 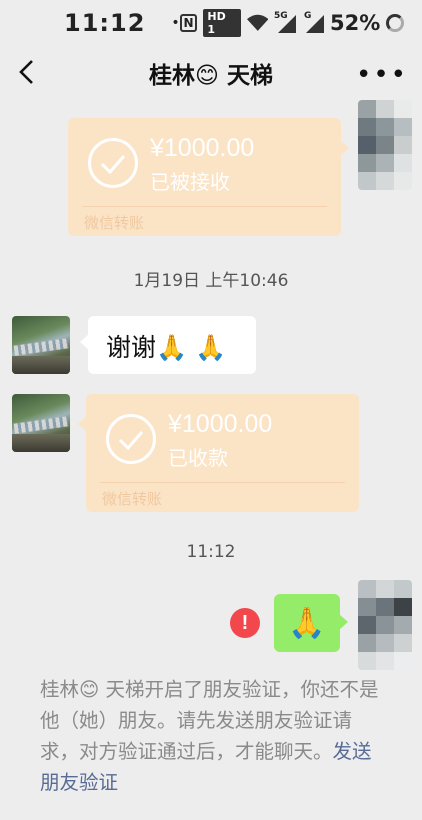 I want to click on chat-title: 桂林😊 天梯, so click(x=211, y=76).